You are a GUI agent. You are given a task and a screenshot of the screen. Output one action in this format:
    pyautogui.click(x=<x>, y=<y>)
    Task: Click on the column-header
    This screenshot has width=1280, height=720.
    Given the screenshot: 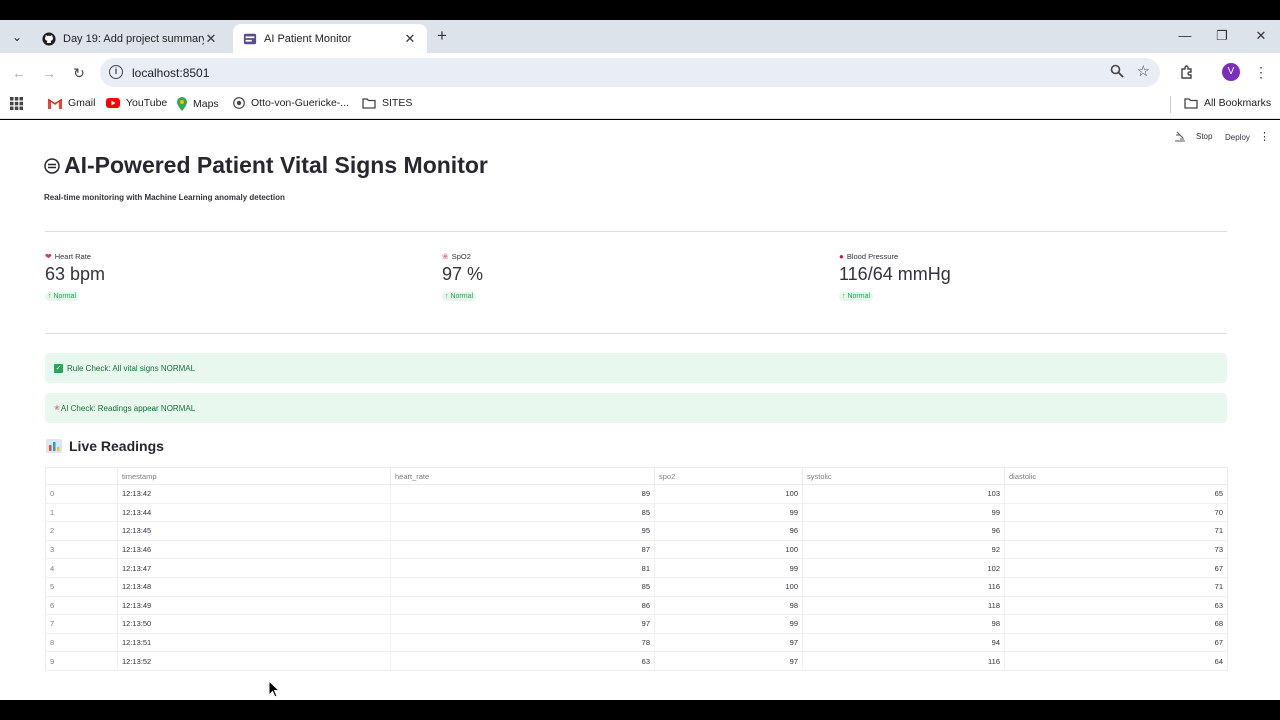 What is the action you would take?
    pyautogui.click(x=81, y=476)
    